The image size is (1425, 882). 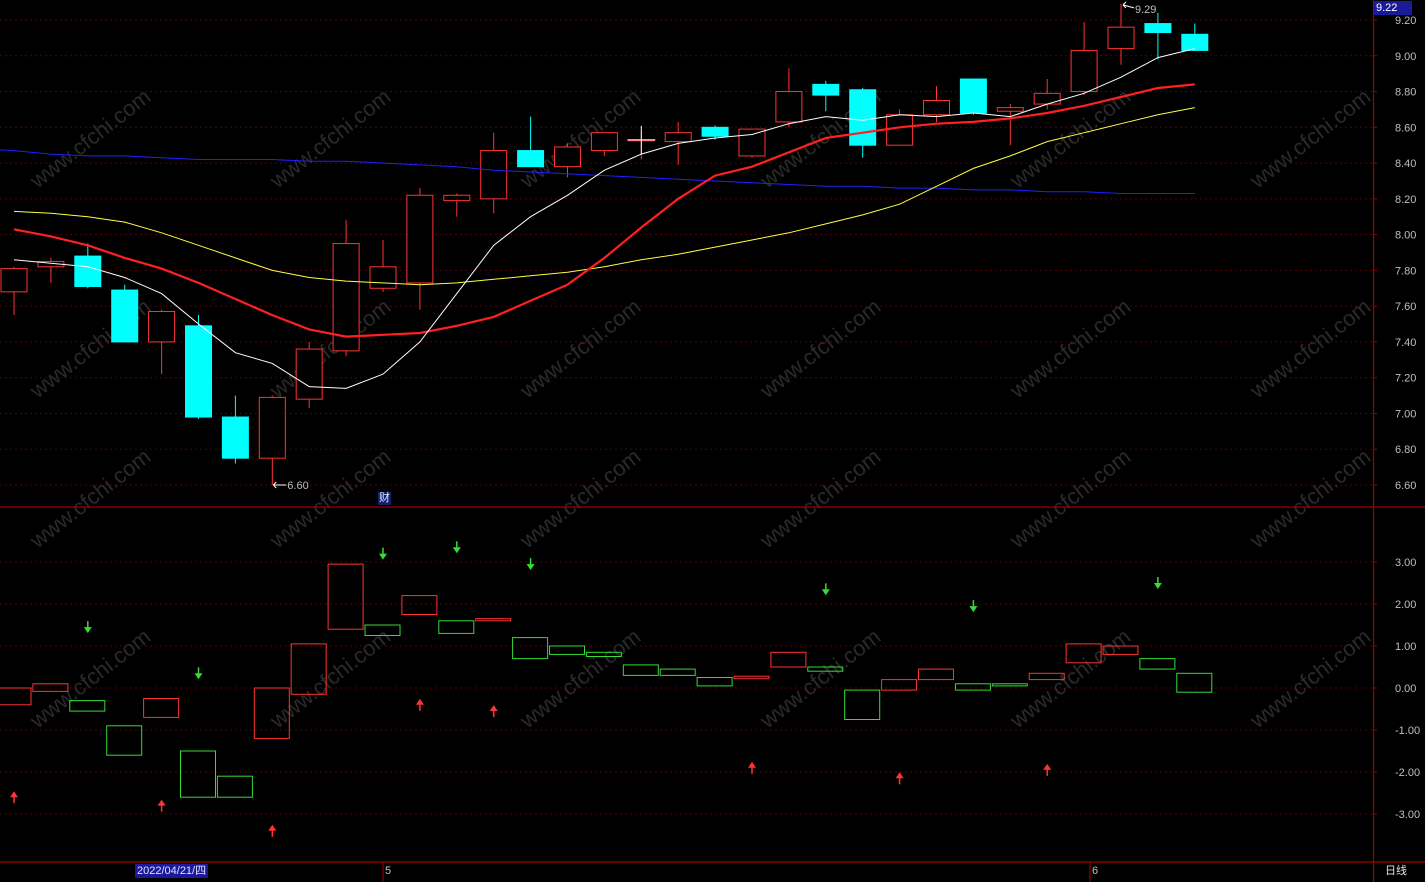 I want to click on month-label-may: 5, so click(x=388, y=871).